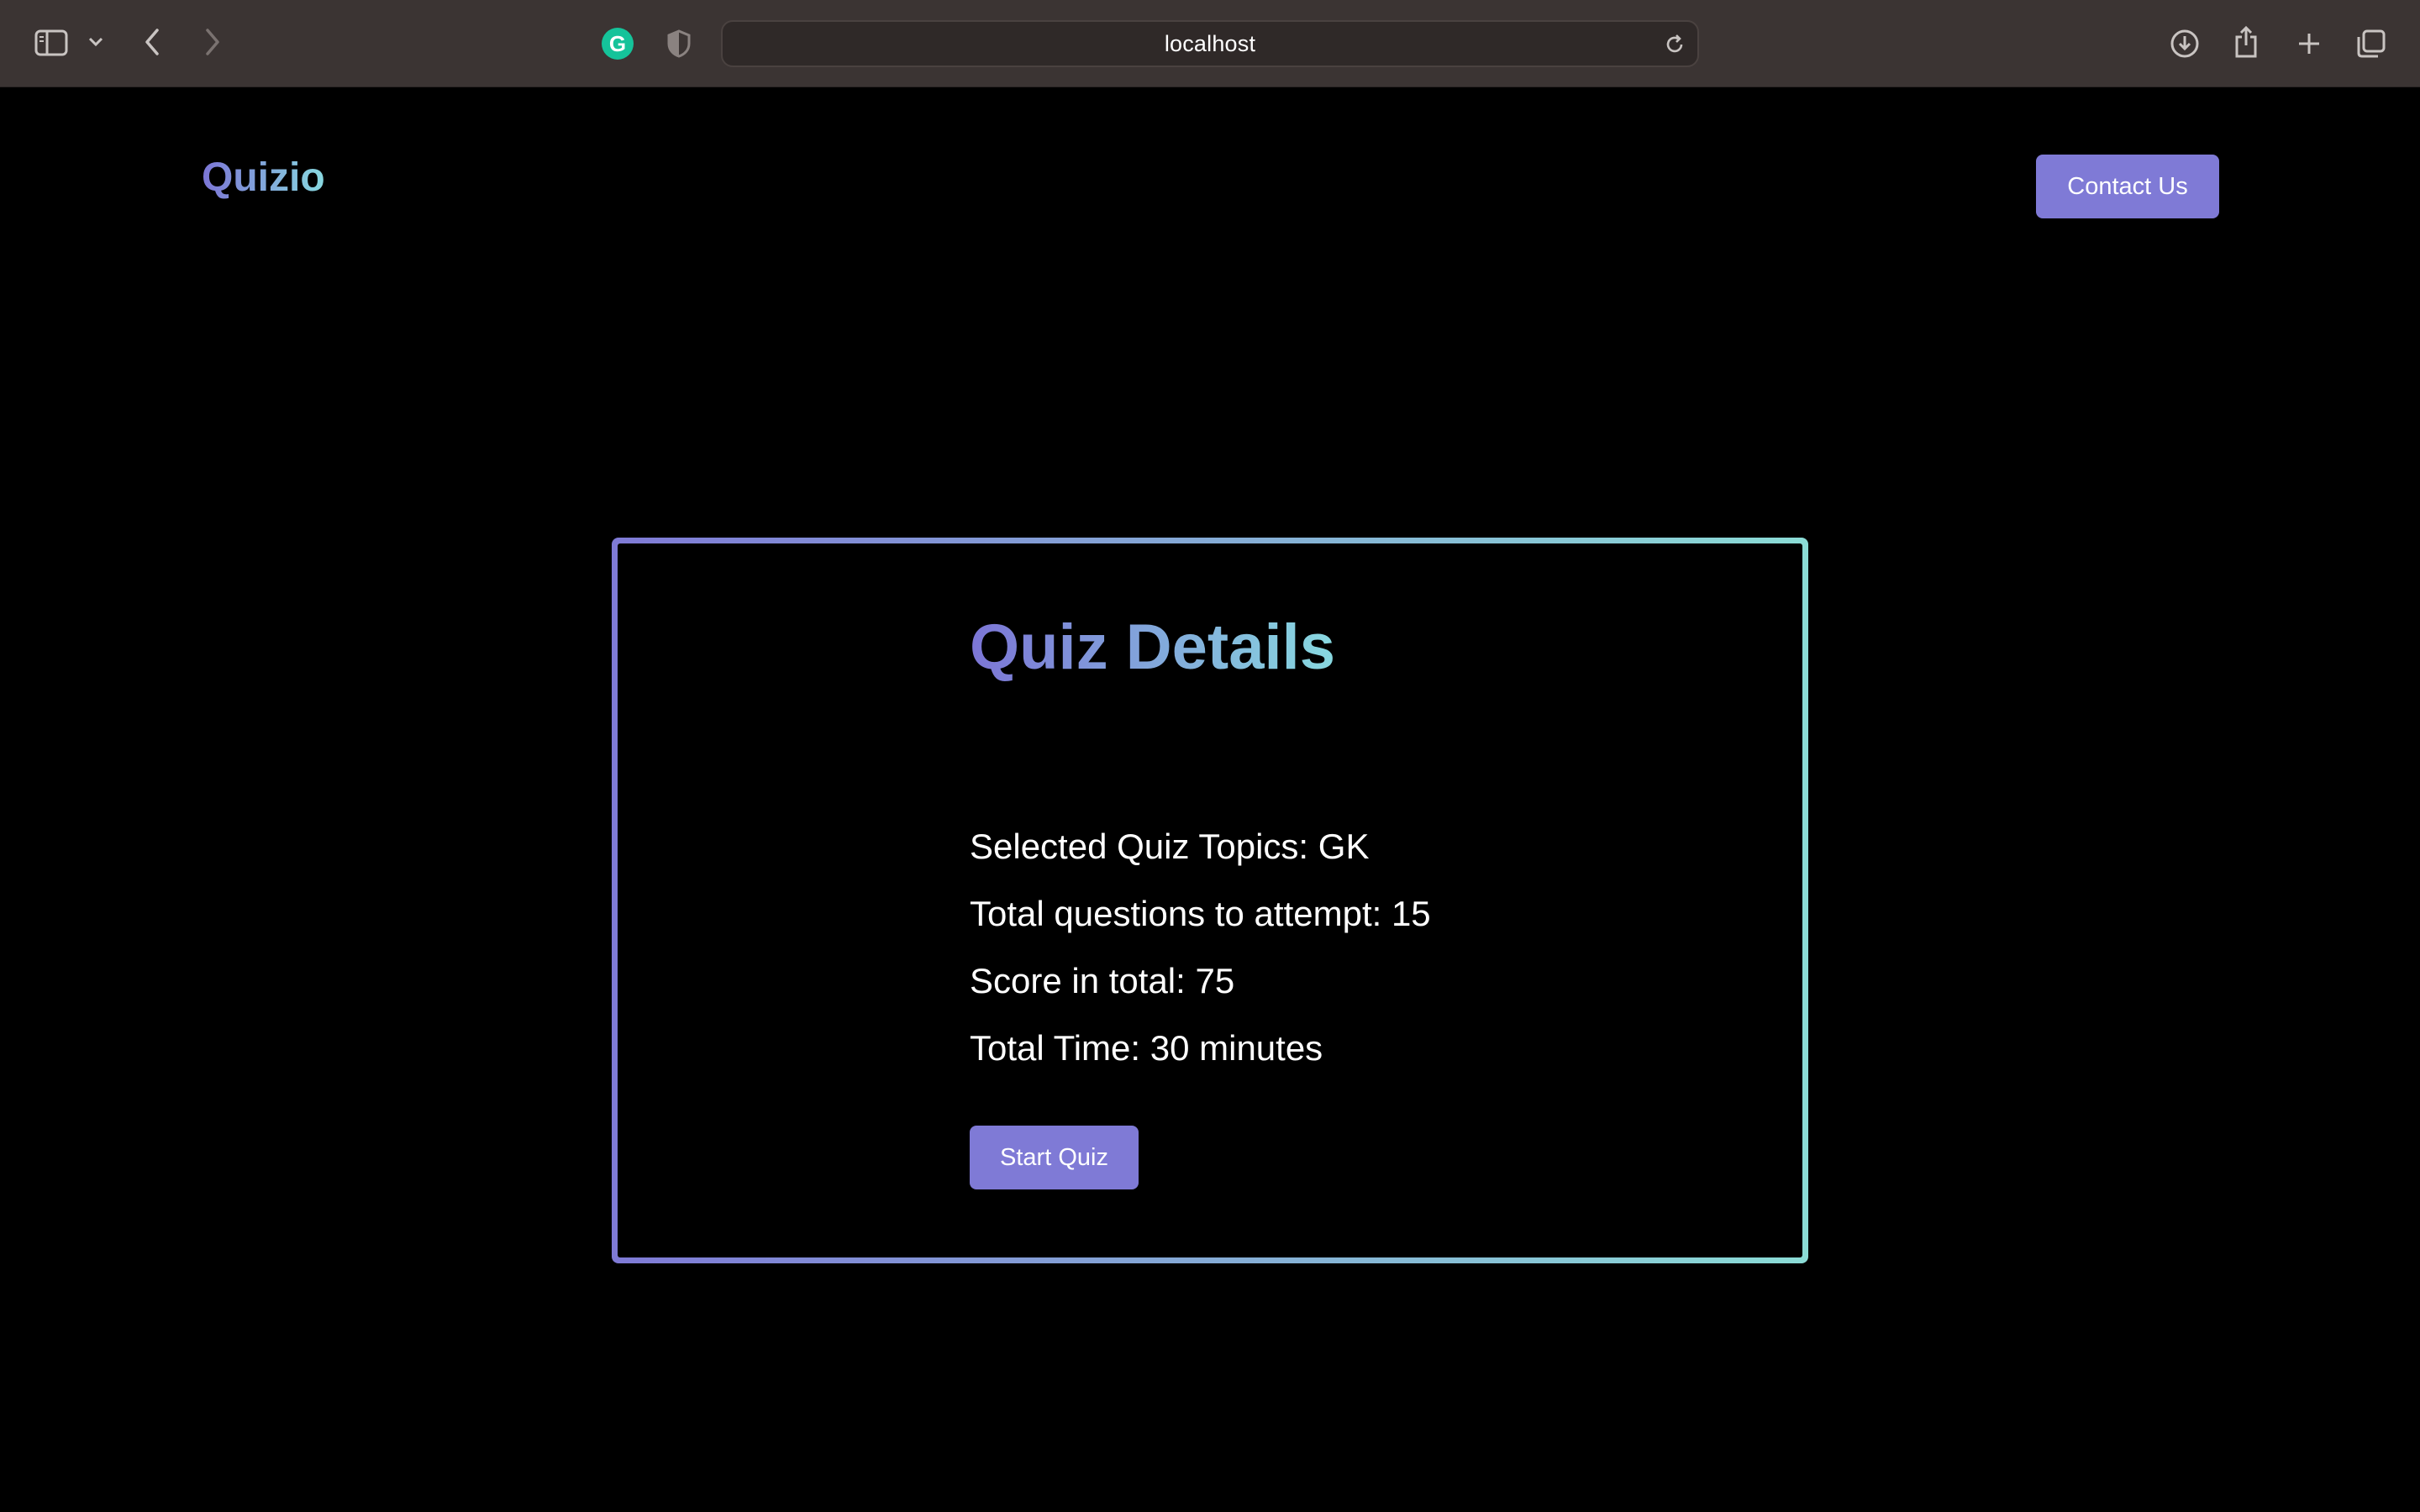 This screenshot has width=2420, height=1512. I want to click on page-title: Quiz Details, so click(1152, 647).